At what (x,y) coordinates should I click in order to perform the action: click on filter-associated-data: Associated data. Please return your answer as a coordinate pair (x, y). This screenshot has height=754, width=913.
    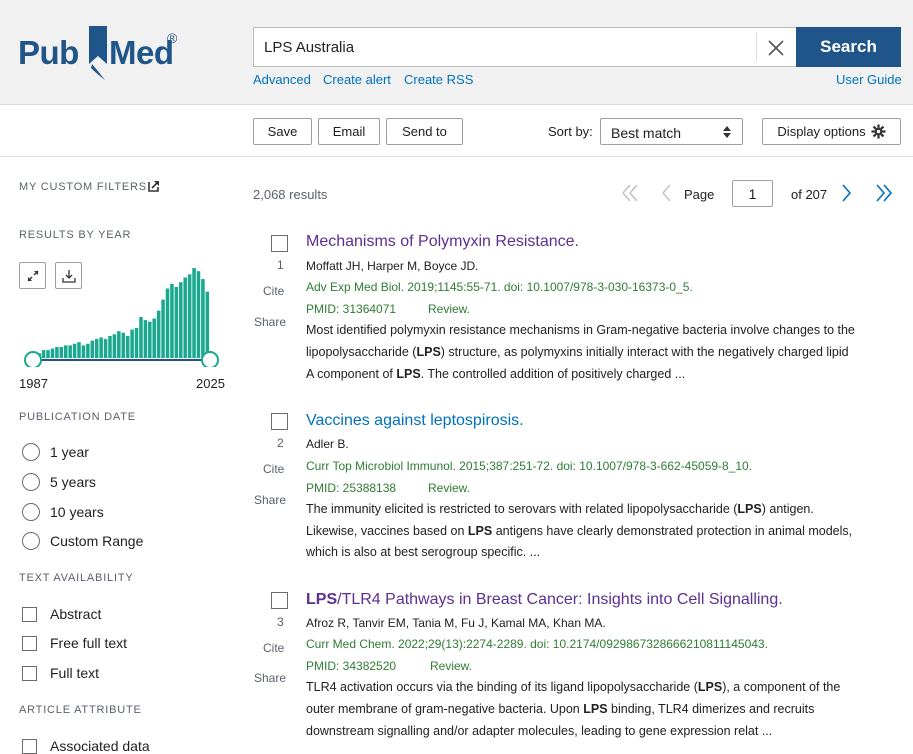
    Looking at the image, I should click on (86, 744).